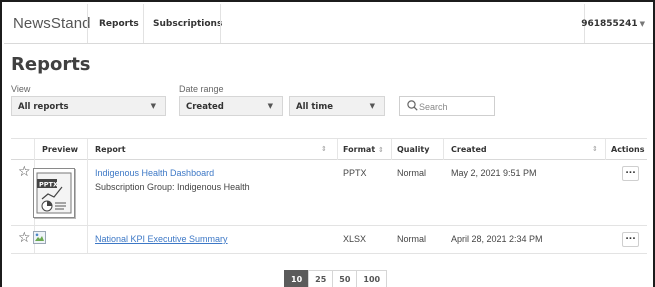 The image size is (655, 287). Describe the element at coordinates (433, 107) in the screenshot. I see `search-placeholder: Search` at that location.